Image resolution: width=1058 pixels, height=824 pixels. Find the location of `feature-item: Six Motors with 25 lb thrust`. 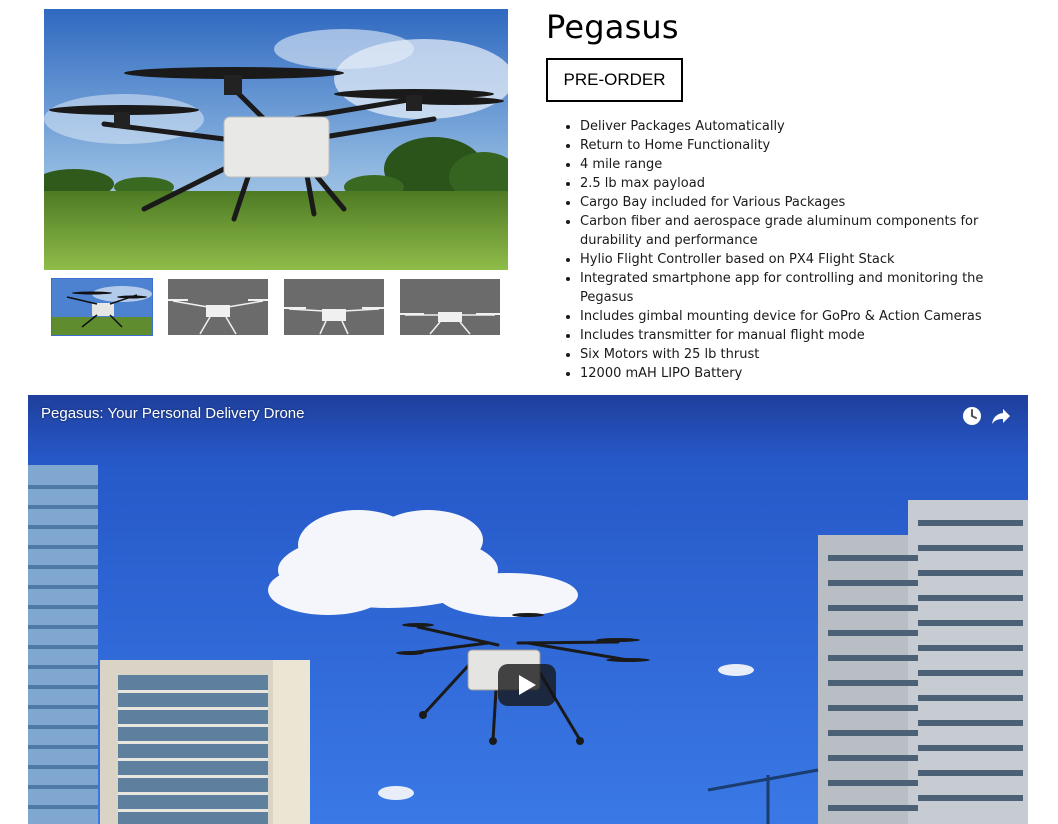

feature-item: Six Motors with 25 lb thrust is located at coordinates (810, 354).